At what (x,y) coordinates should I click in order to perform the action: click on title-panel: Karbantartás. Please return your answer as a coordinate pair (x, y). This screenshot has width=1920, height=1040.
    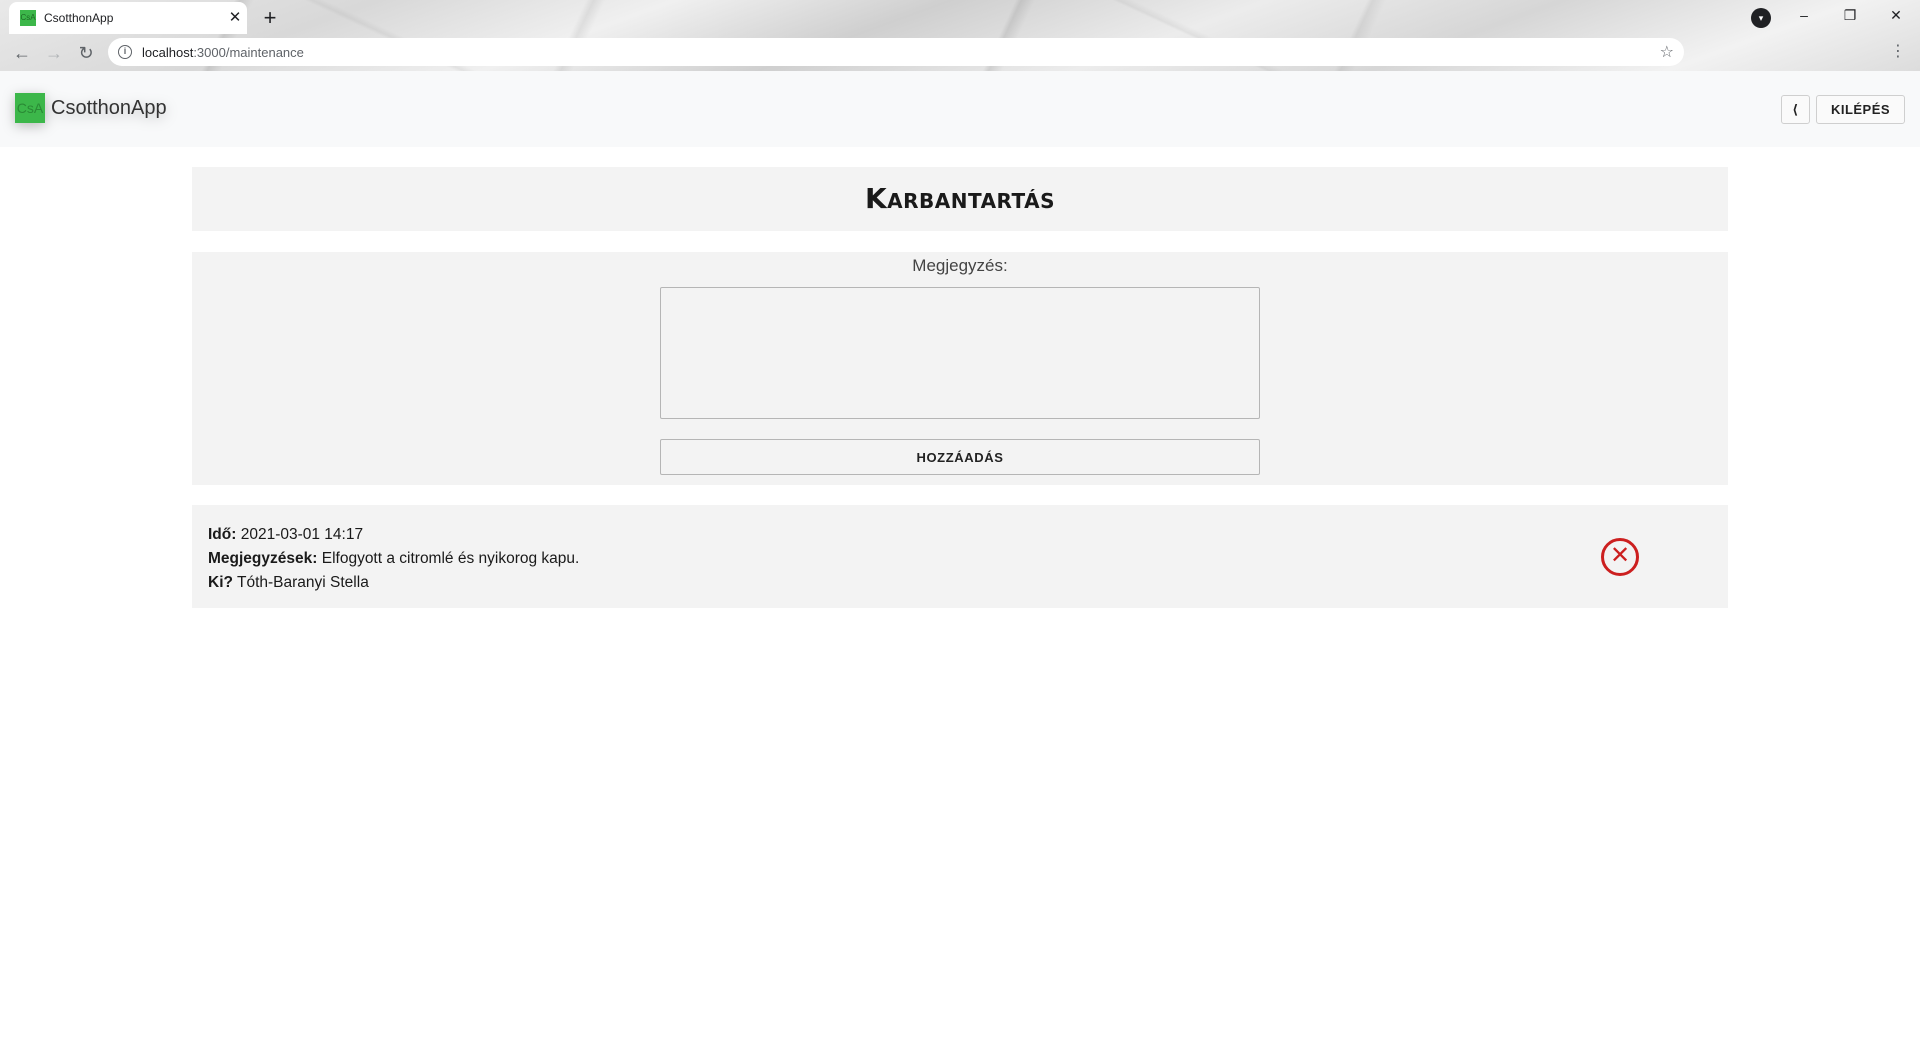
    Looking at the image, I should click on (960, 199).